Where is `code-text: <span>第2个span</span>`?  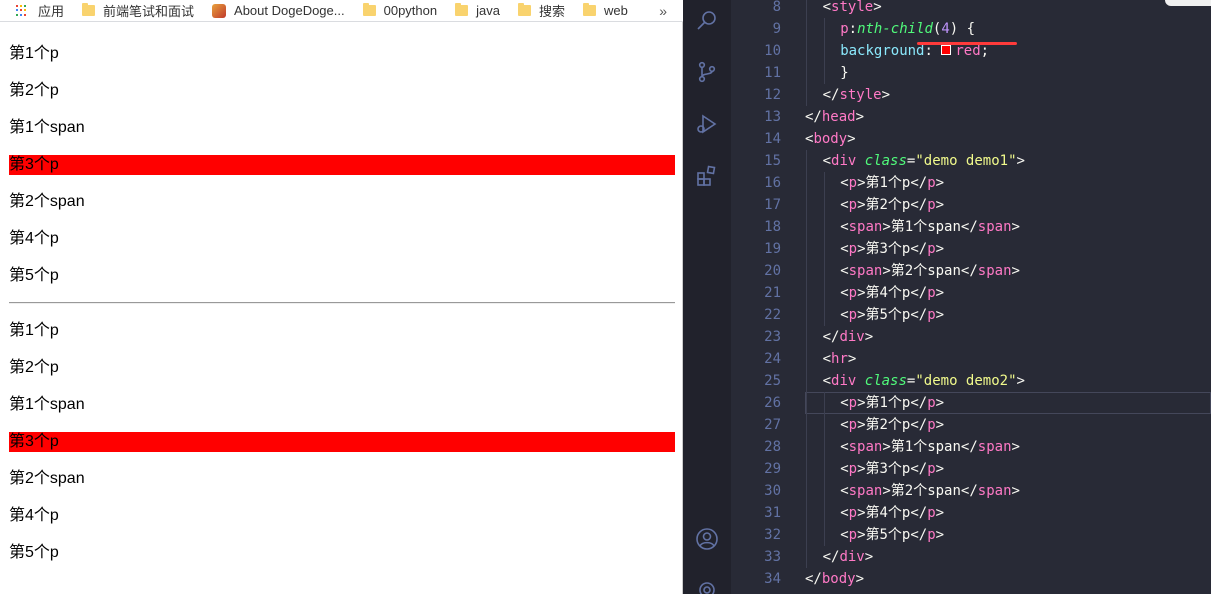
code-text: <span>第2个span</span> is located at coordinates (930, 491).